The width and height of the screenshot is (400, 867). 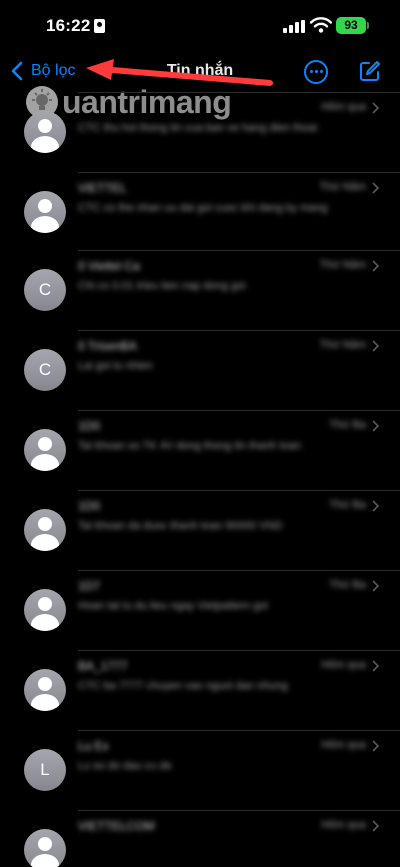 I want to click on status-time: 16:22, so click(x=68, y=25).